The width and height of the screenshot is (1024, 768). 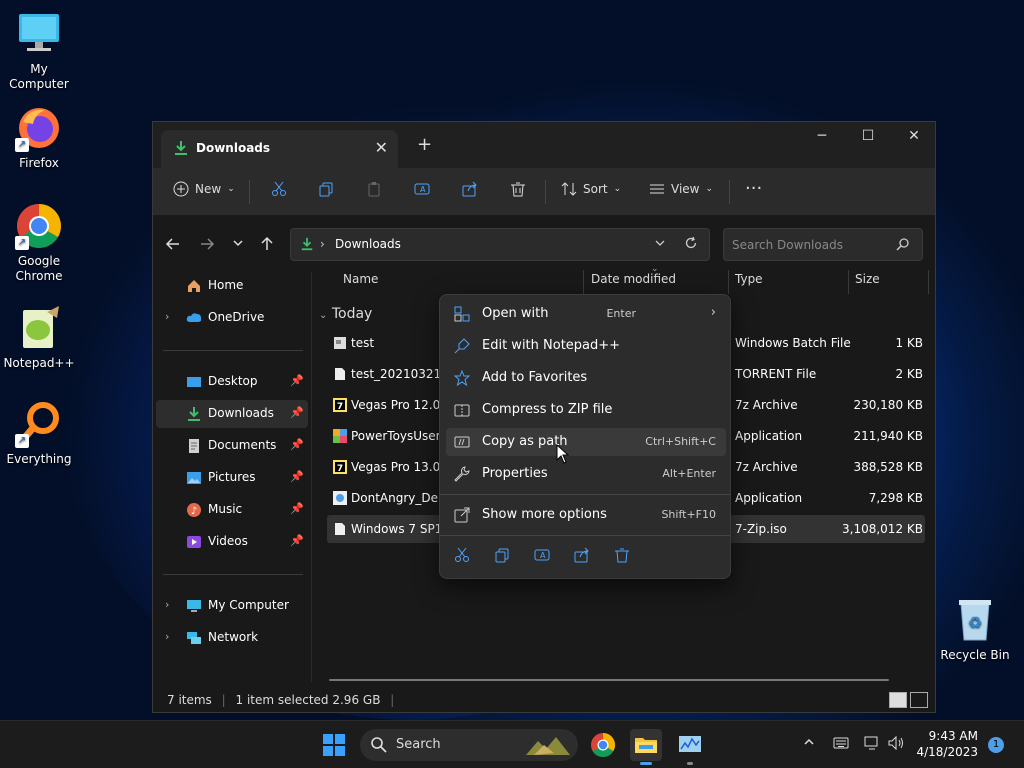 I want to click on home-icon, so click(x=194, y=286).